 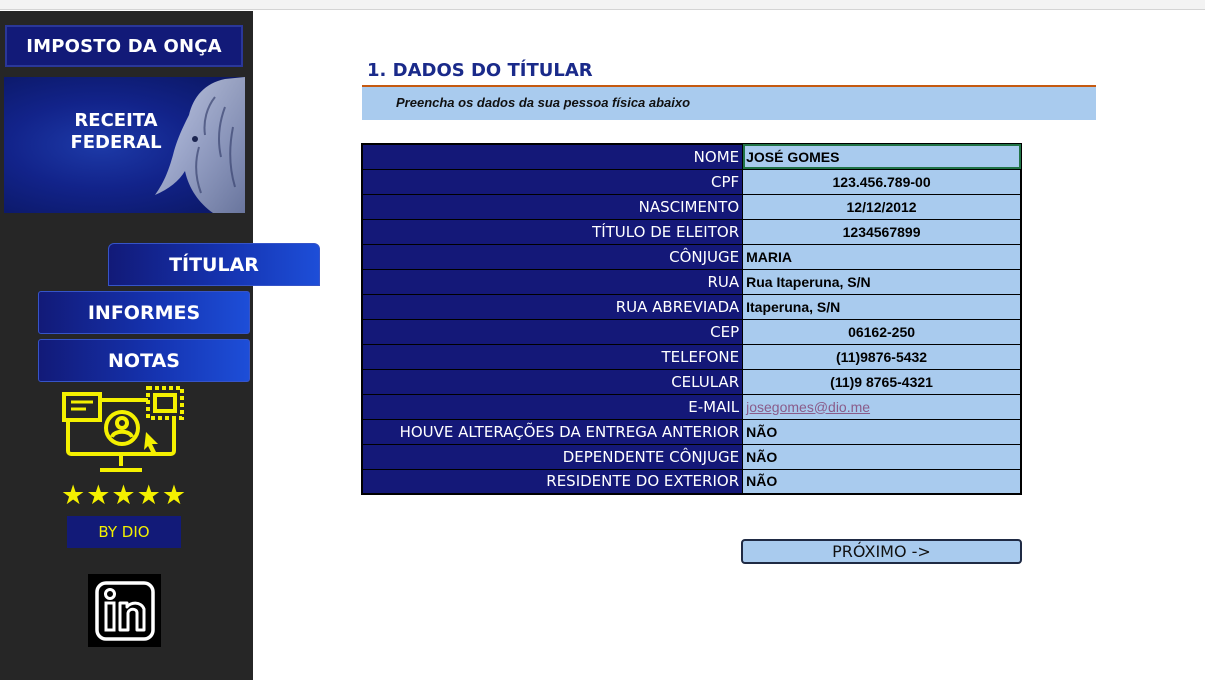 I want to click on field-label-rua: RUA, so click(x=552, y=281).